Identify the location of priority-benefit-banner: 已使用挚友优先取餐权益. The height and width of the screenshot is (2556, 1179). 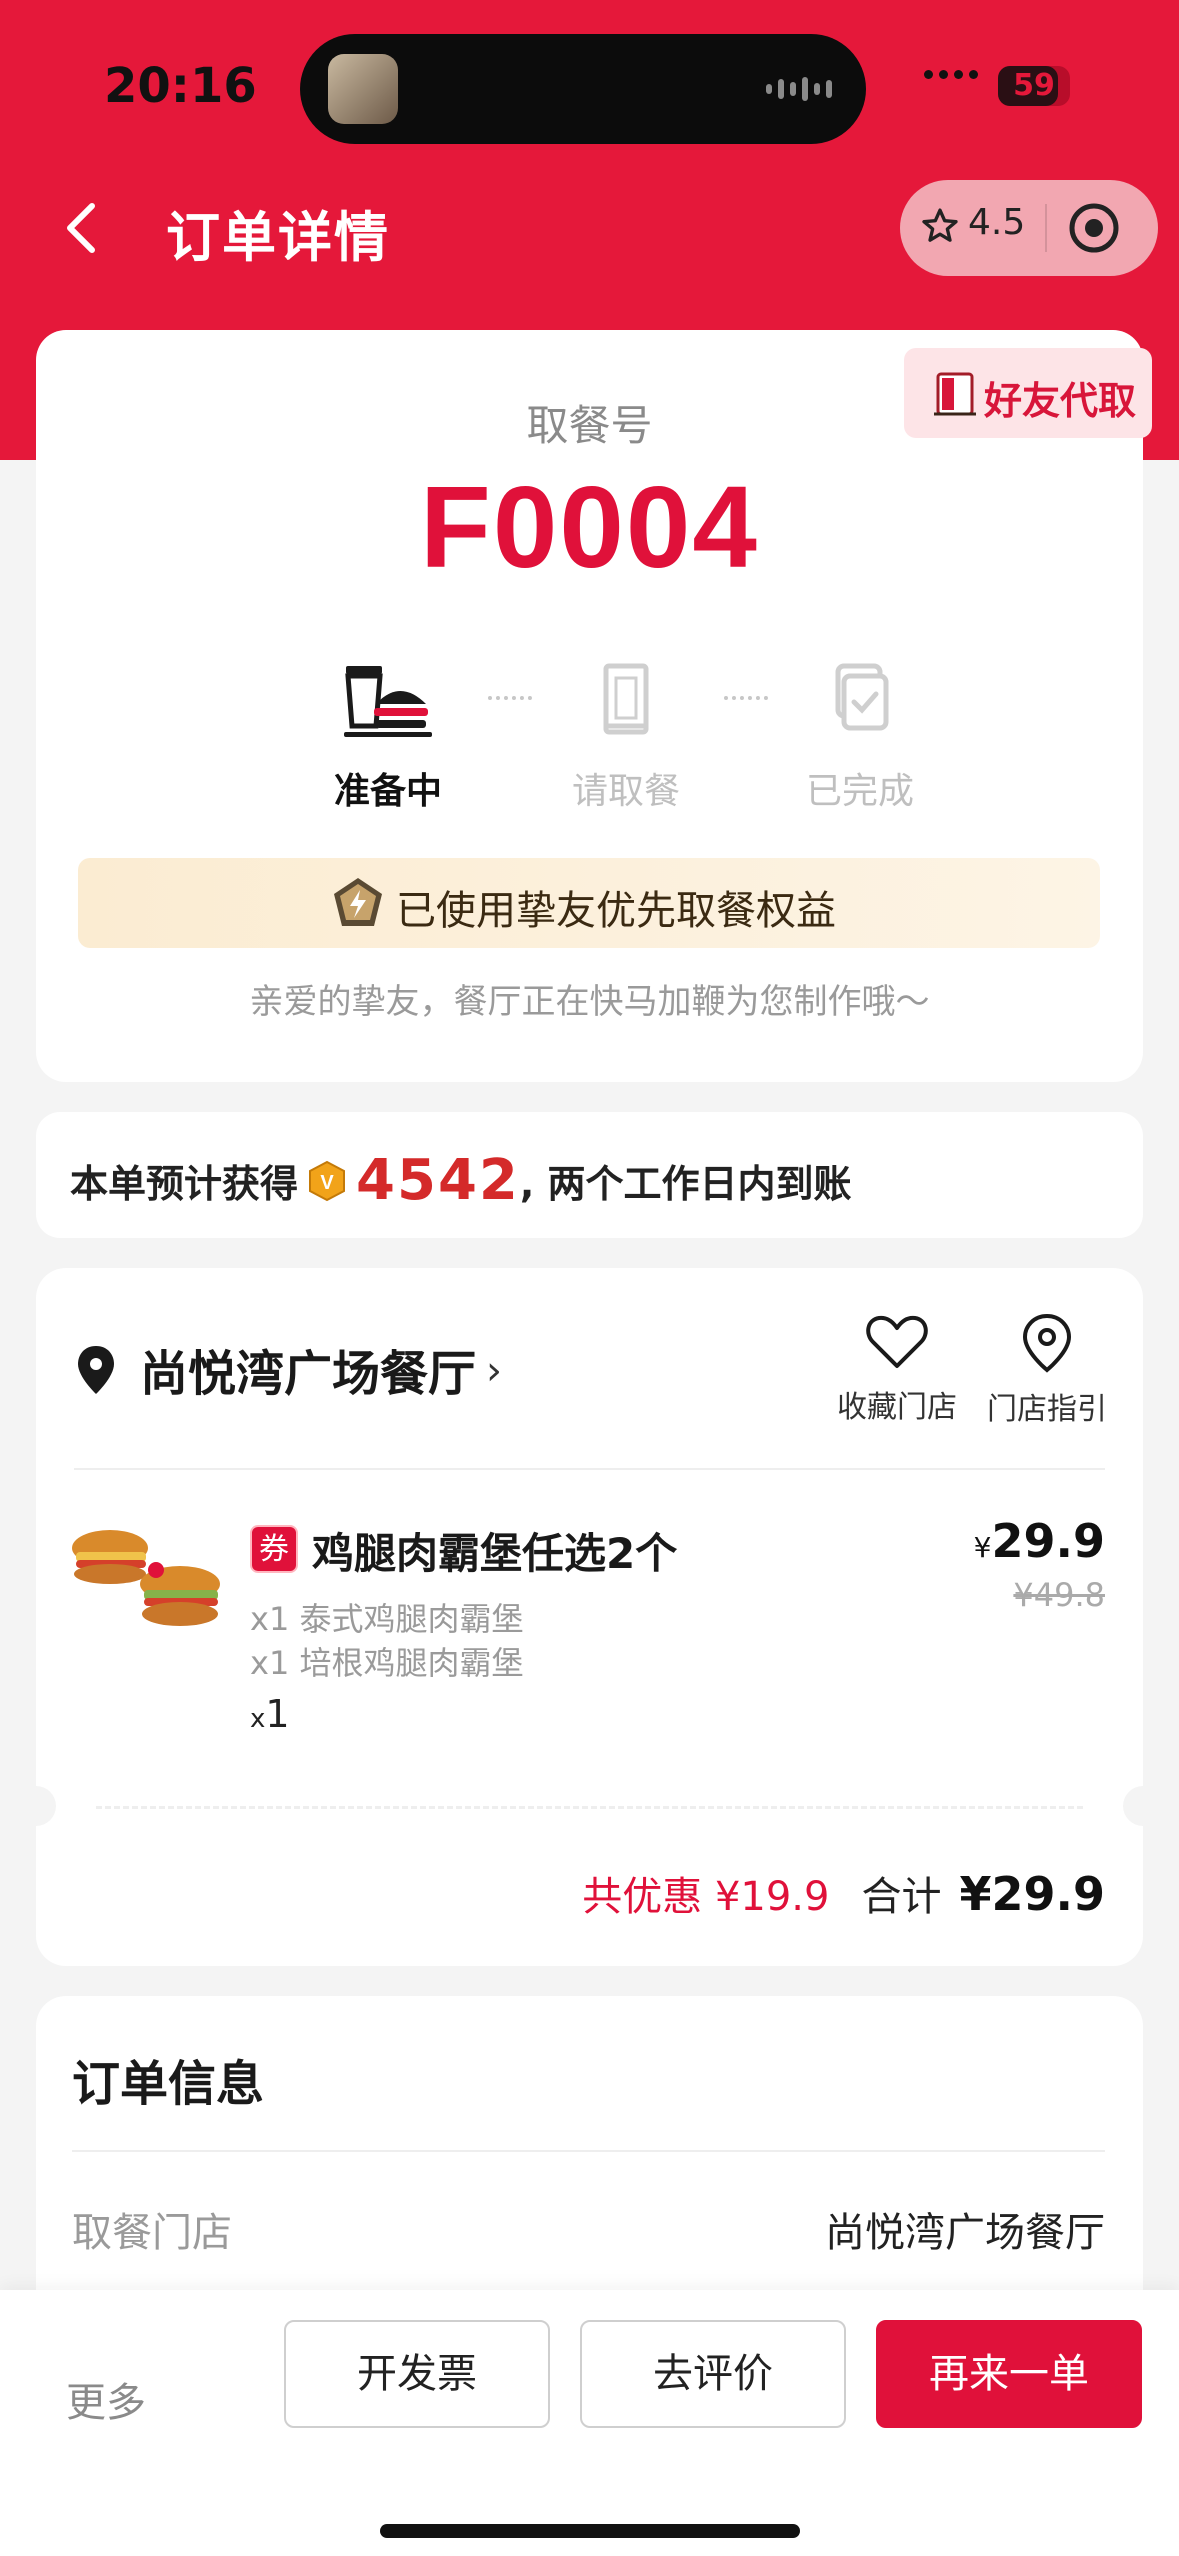
(589, 903).